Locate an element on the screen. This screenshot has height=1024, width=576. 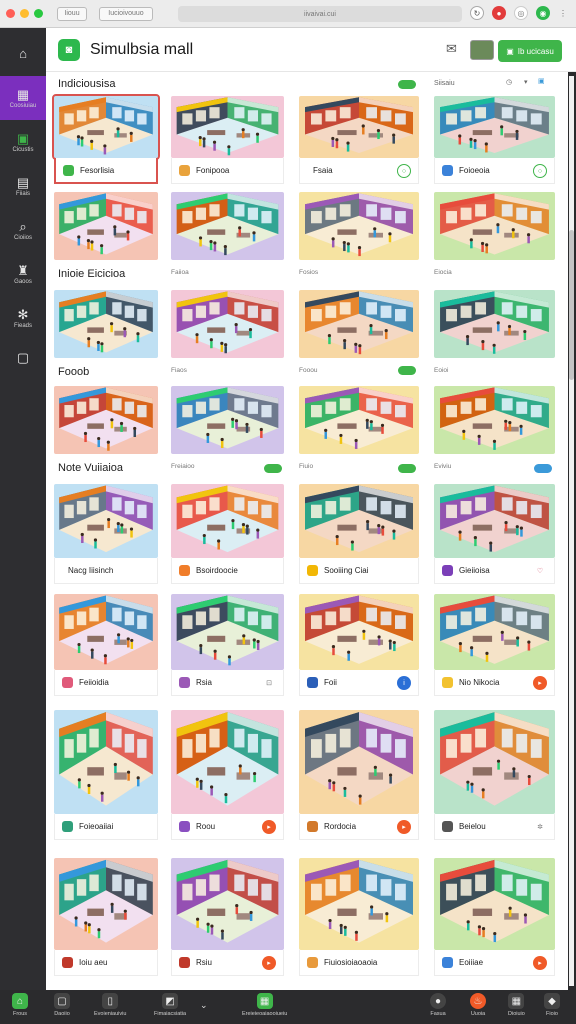
store-card-caption: Eoiiiae ▸ is located at coordinates (494, 963).